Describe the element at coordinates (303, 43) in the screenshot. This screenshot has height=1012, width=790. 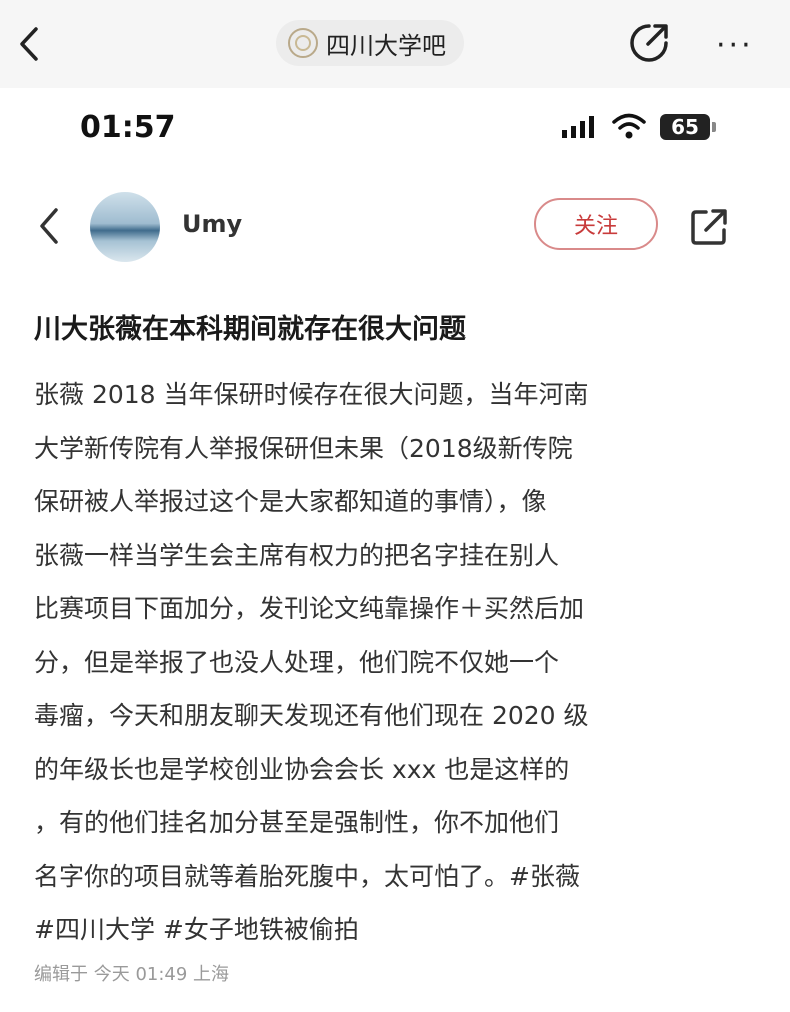
I see `forum-logo-icon` at that location.